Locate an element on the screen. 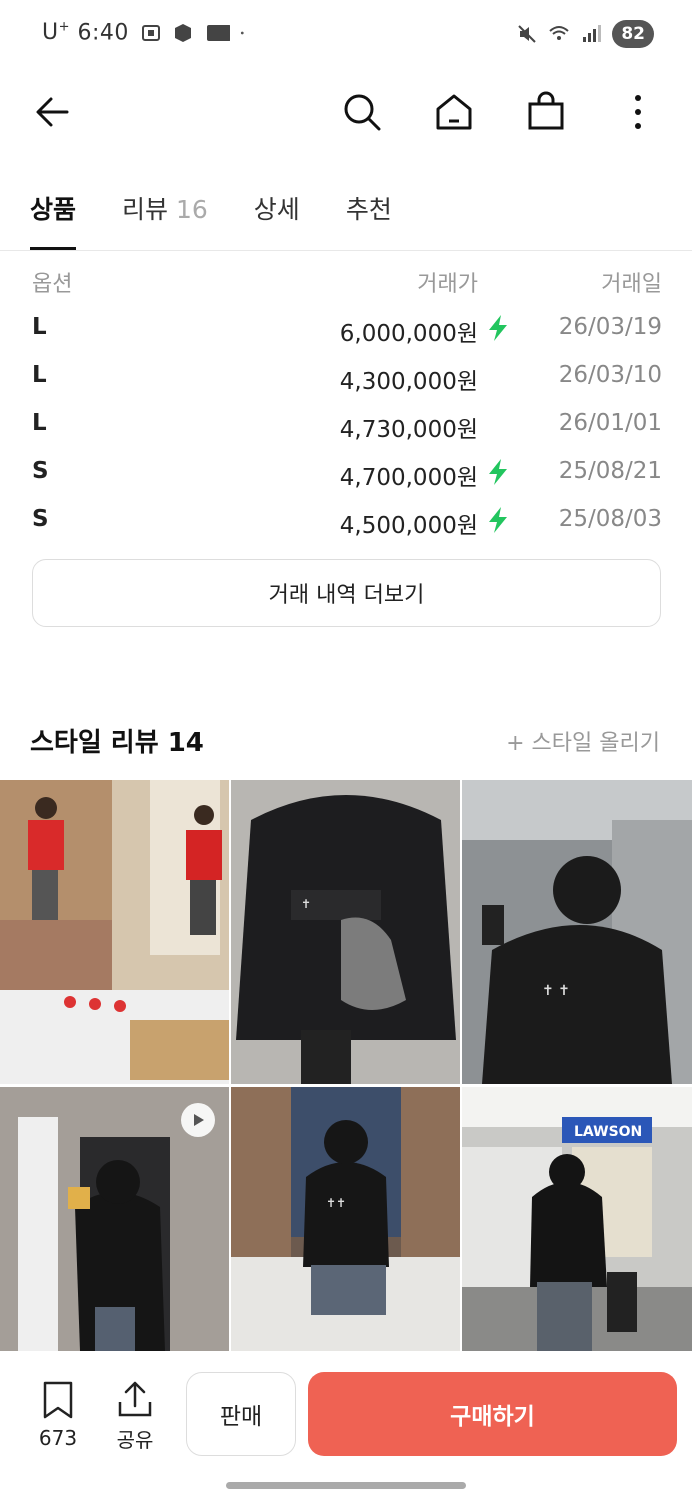 This screenshot has width=692, height=1500. share-button: 공유 is located at coordinates (135, 1416).